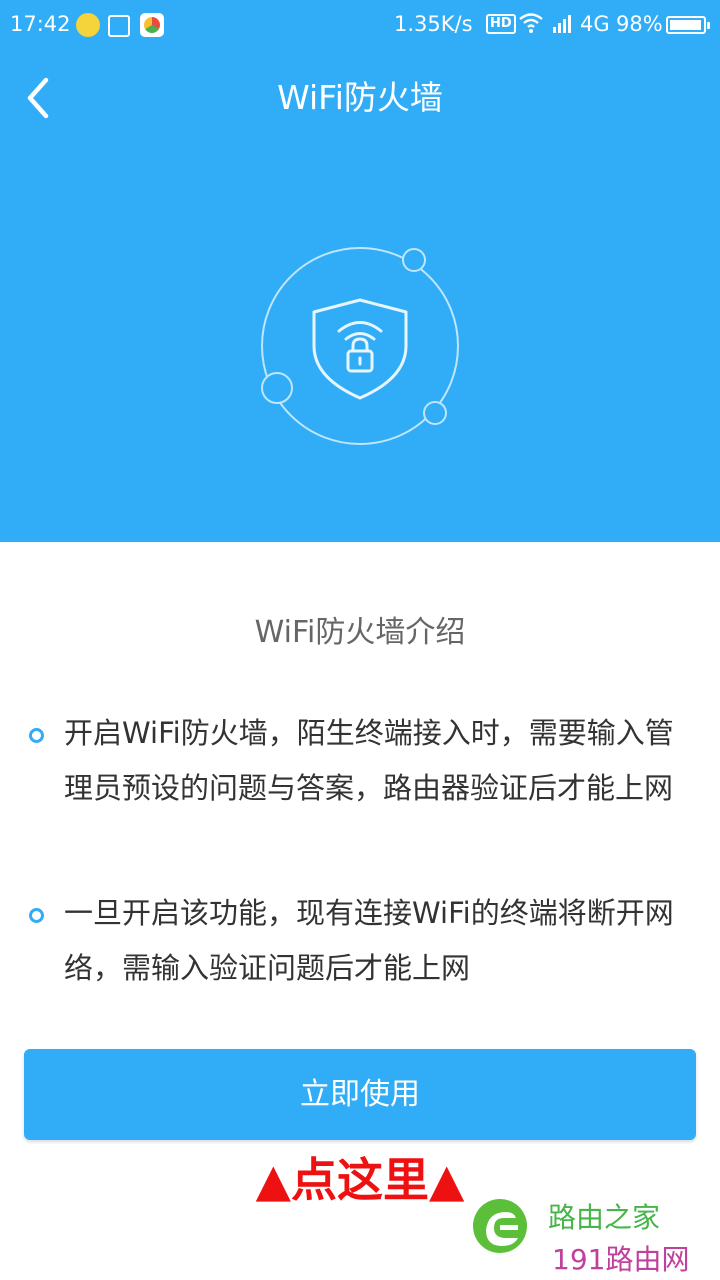 The height and width of the screenshot is (1280, 720). What do you see at coordinates (360, 346) in the screenshot?
I see `shield-lock-wifi-icon` at bounding box center [360, 346].